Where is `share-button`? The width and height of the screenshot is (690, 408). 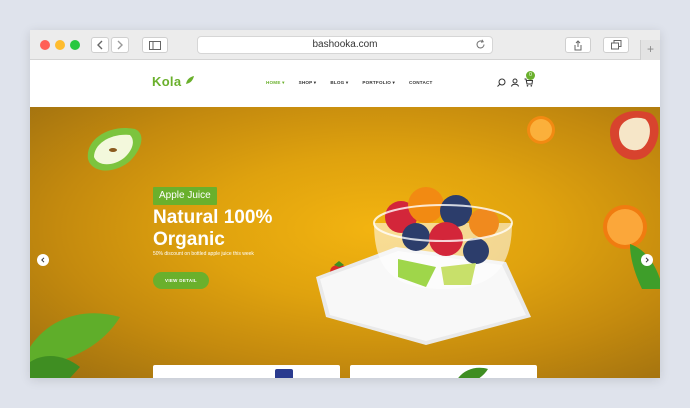 share-button is located at coordinates (578, 45).